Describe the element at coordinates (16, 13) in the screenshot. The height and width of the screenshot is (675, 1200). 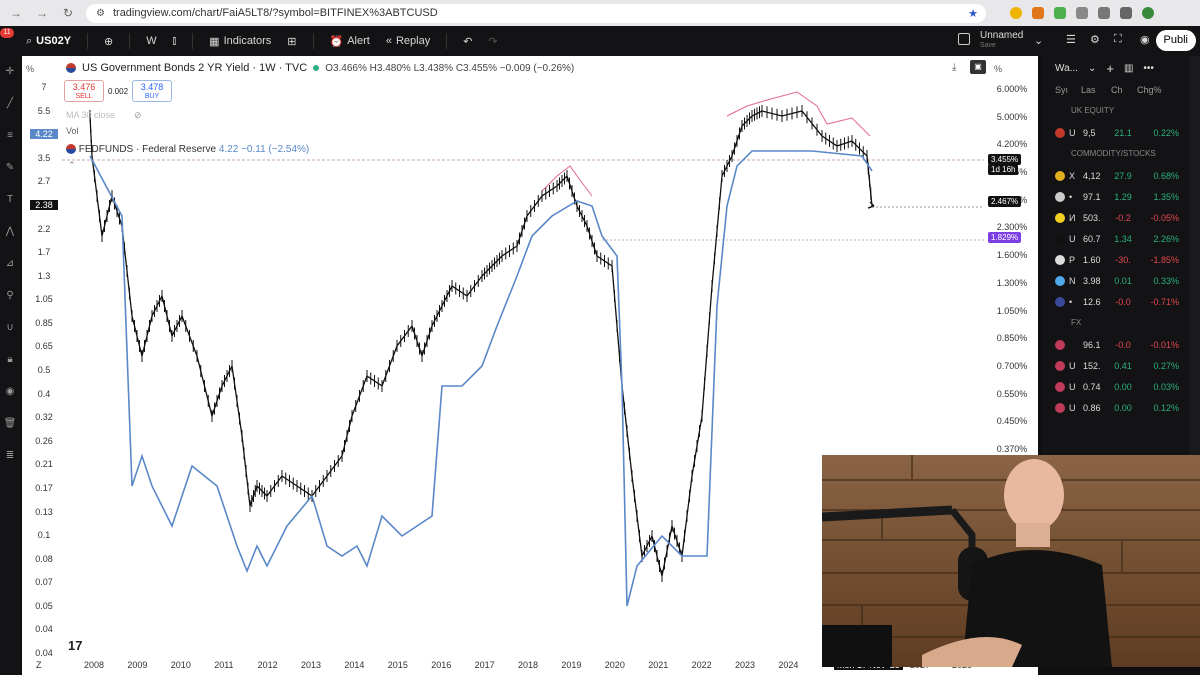
I see `back-icon: →` at that location.